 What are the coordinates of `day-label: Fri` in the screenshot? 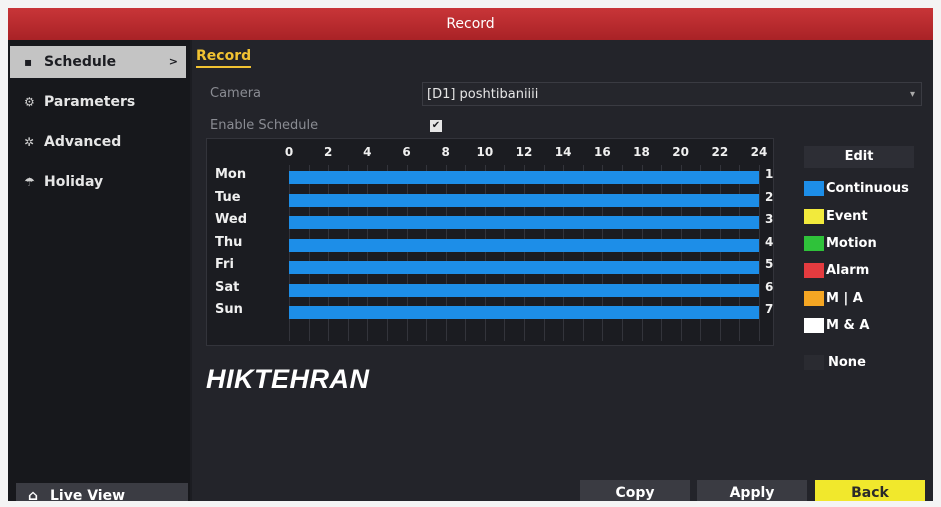 It's located at (224, 264).